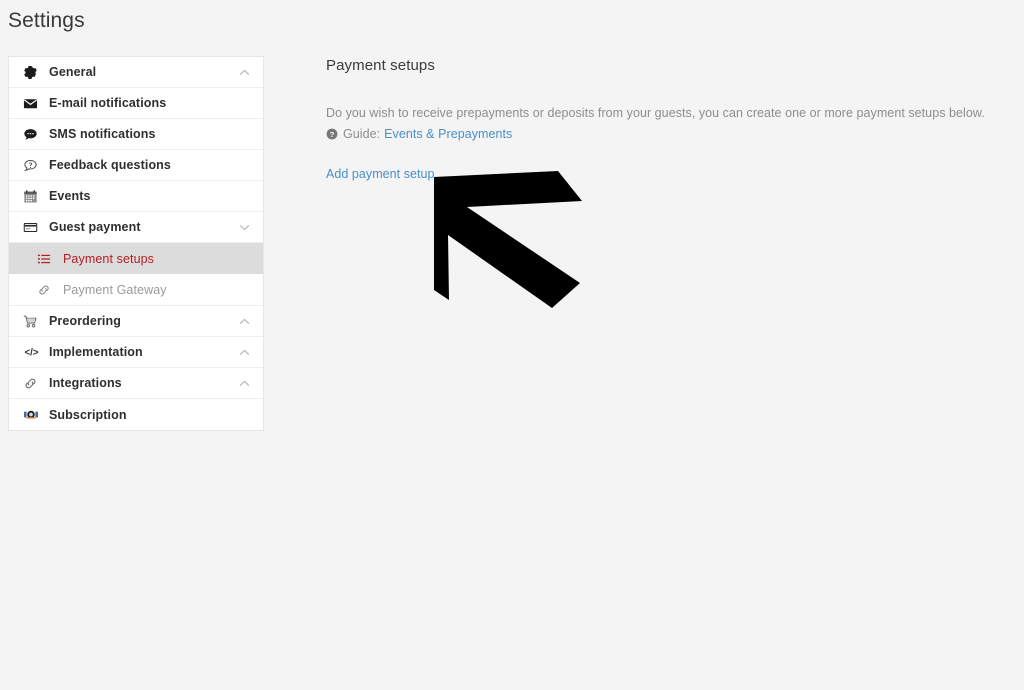  What do you see at coordinates (85, 321) in the screenshot?
I see `sidebar-item-label: Preordering` at bounding box center [85, 321].